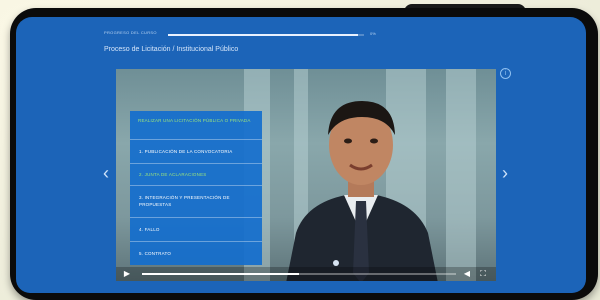 Image resolution: width=600 pixels, height=300 pixels. I want to click on info-icon: i, so click(505, 73).